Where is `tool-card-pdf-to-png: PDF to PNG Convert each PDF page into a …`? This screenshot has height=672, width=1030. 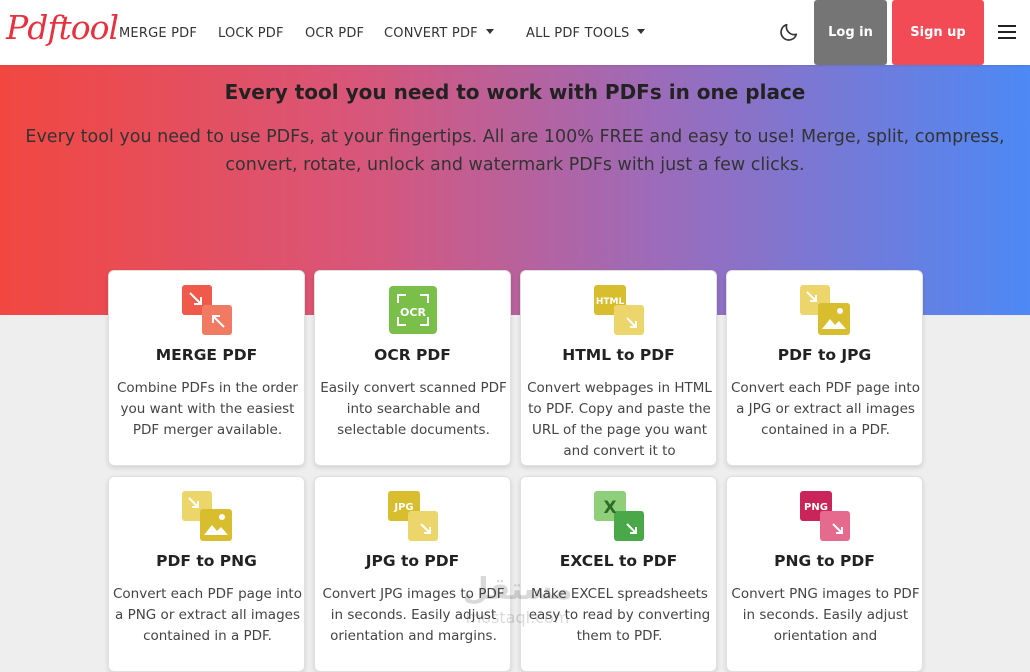
tool-card-pdf-to-png: PDF to PNG Convert each PDF page into a … is located at coordinates (206, 574).